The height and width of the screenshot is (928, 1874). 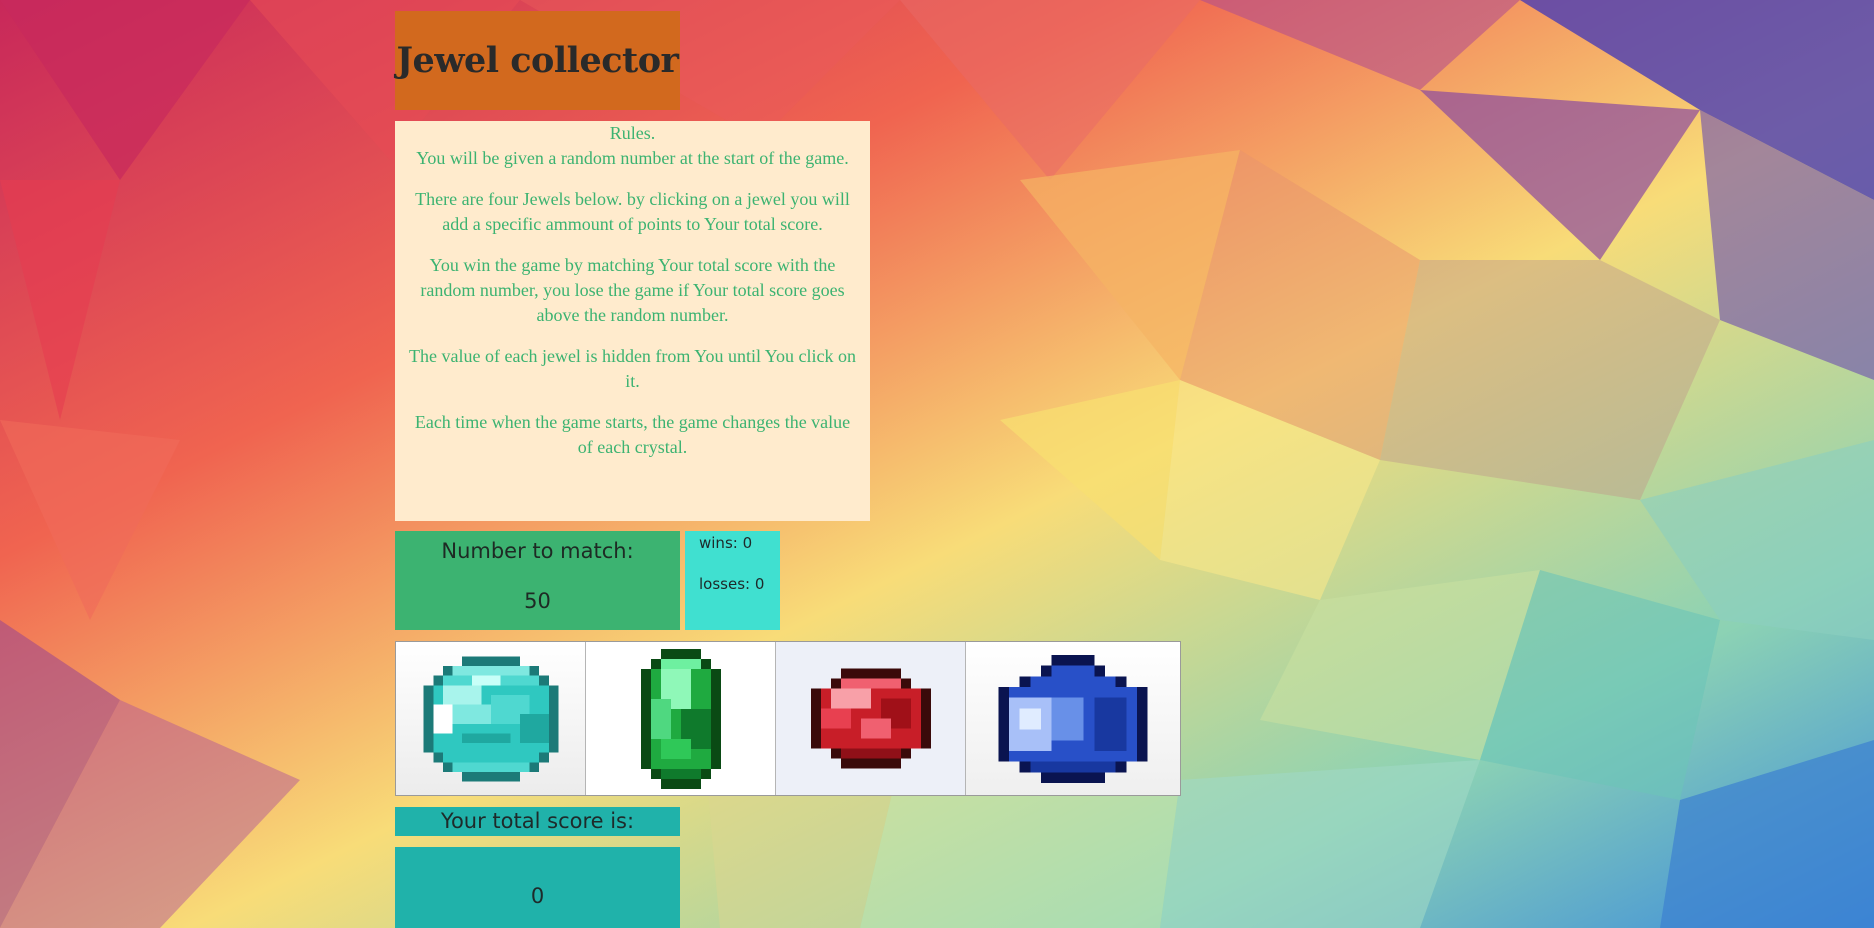 I want to click on ruby-jewel-button, so click(x=871, y=718).